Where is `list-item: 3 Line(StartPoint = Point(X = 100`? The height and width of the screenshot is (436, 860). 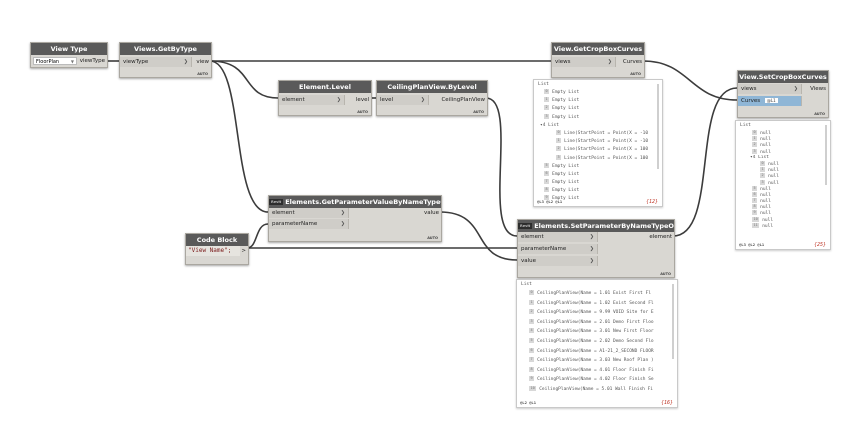 list-item: 3 Line(StartPoint = Point(X = 100 is located at coordinates (596, 158).